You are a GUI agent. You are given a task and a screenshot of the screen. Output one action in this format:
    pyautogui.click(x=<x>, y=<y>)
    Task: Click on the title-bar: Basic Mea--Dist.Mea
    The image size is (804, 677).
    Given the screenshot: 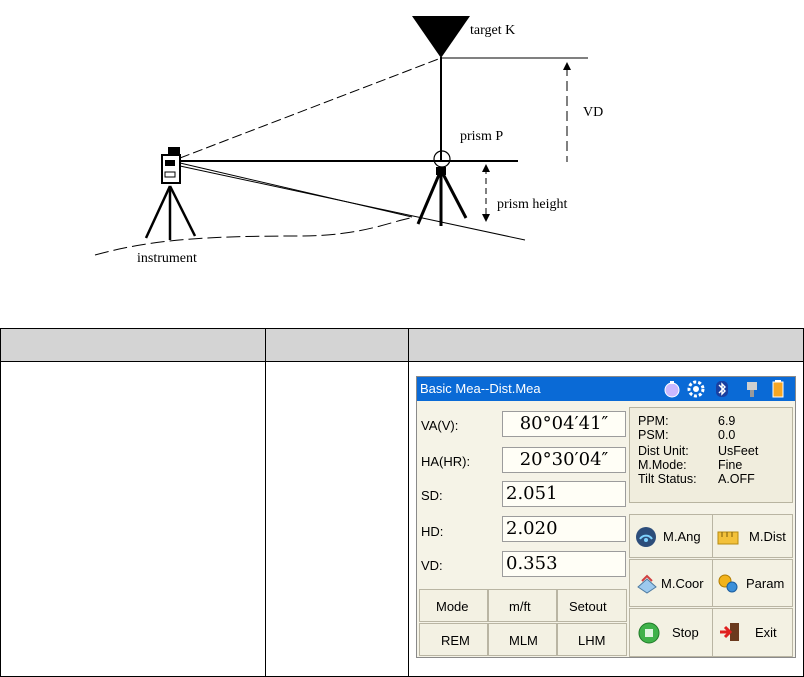 What is the action you would take?
    pyautogui.click(x=606, y=389)
    